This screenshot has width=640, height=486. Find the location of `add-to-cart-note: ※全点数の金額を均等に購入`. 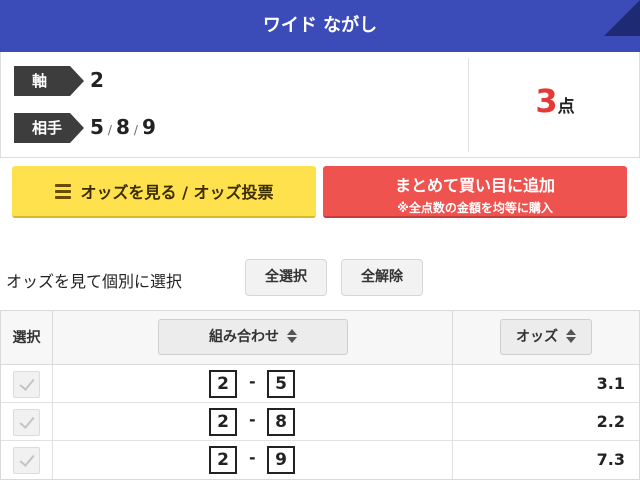

add-to-cart-note: ※全点数の金額を均等に購入 is located at coordinates (475, 208).